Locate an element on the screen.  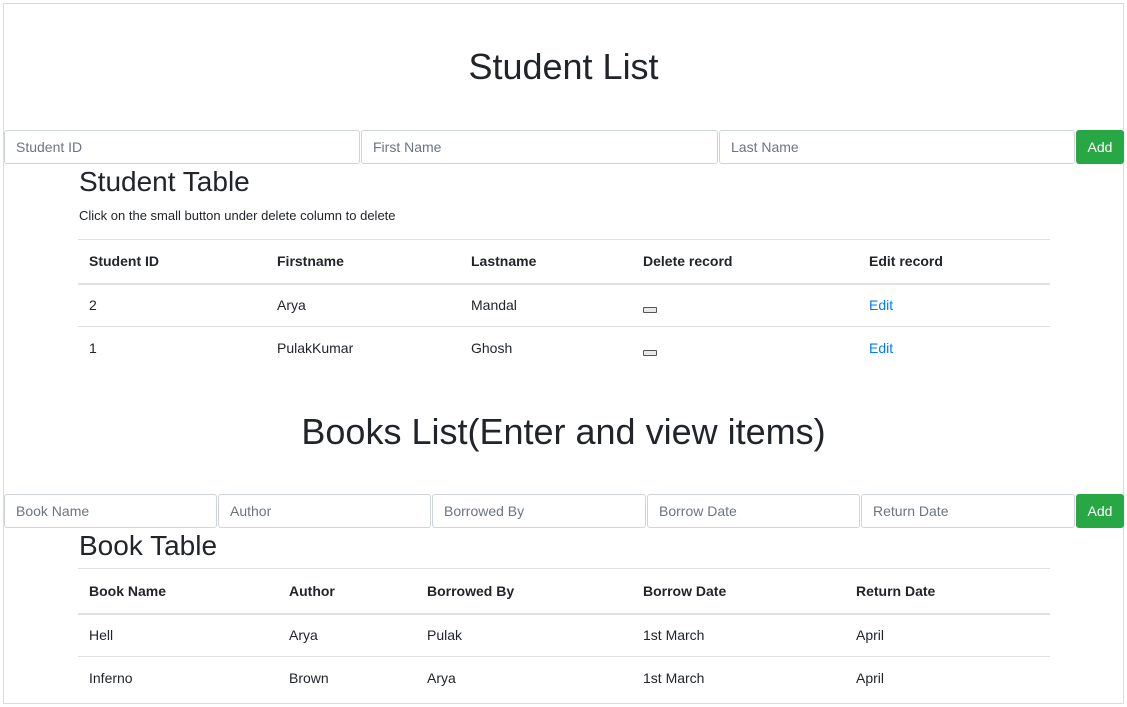
cell-firstname: Arya is located at coordinates (363, 305).